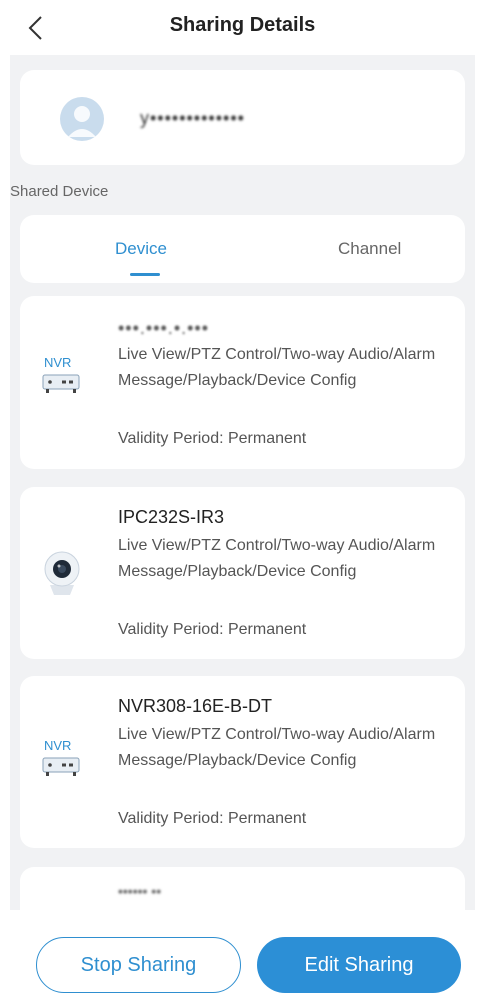 Image resolution: width=485 pixels, height=993 pixels. What do you see at coordinates (140, 891) in the screenshot?
I see `device-name: •••••• ••` at bounding box center [140, 891].